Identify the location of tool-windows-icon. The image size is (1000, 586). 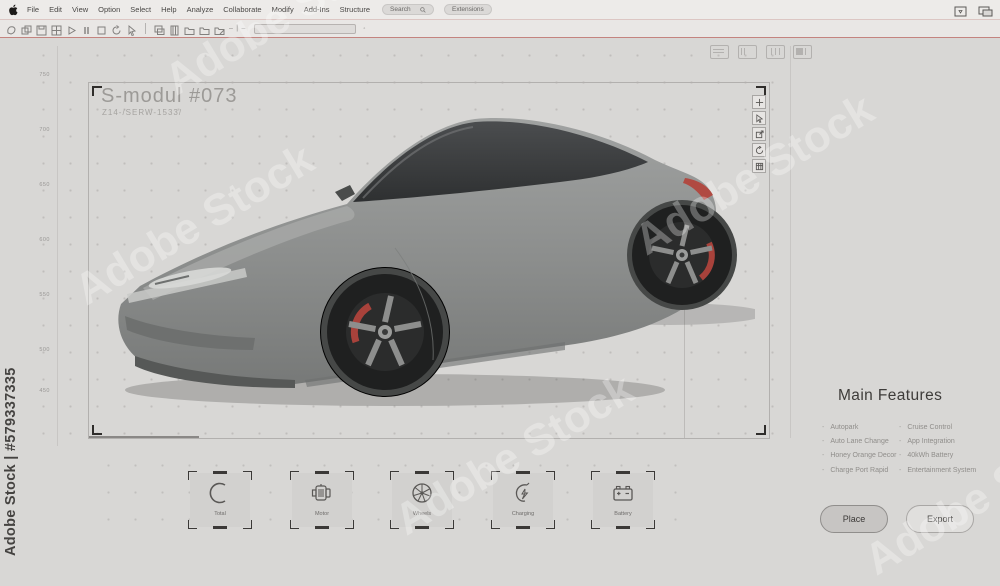
(159, 29).